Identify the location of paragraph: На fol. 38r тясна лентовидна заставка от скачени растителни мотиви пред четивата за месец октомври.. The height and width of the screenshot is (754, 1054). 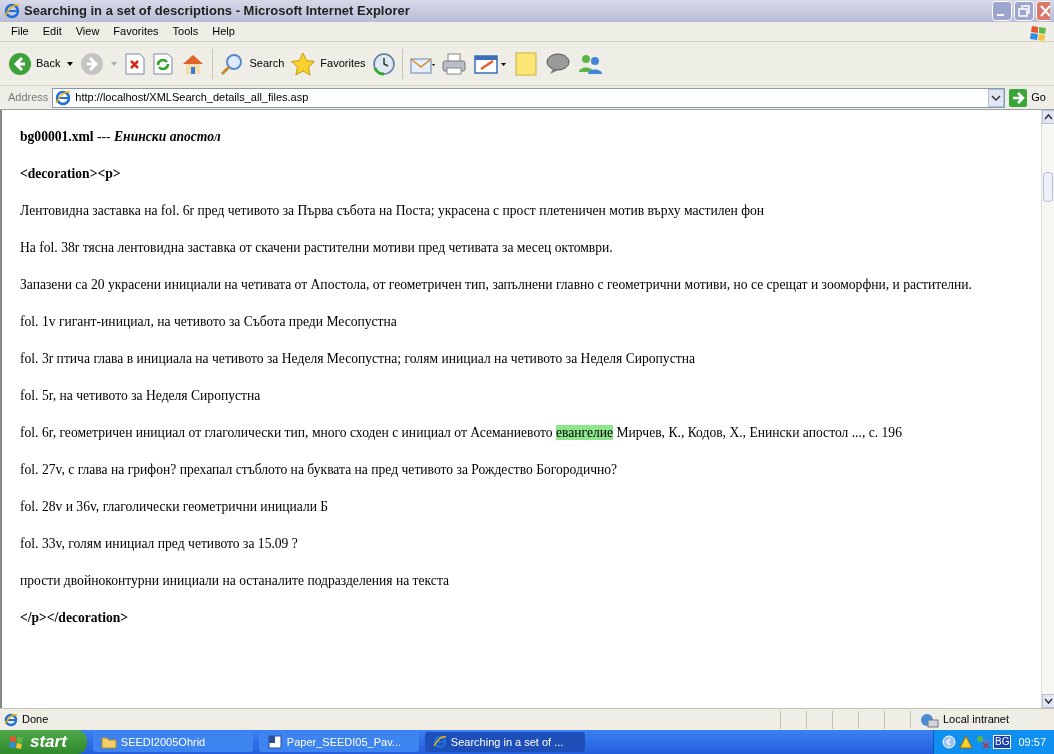
(317, 248).